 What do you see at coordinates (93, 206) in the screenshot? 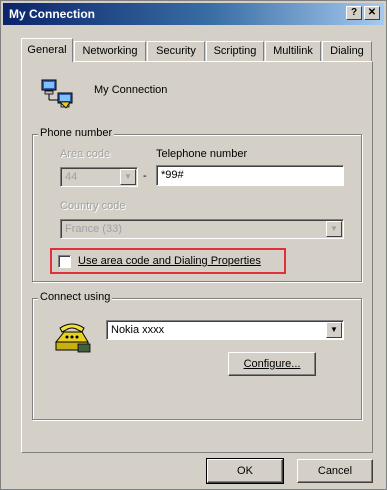
I see `country-code-label: Country code` at bounding box center [93, 206].